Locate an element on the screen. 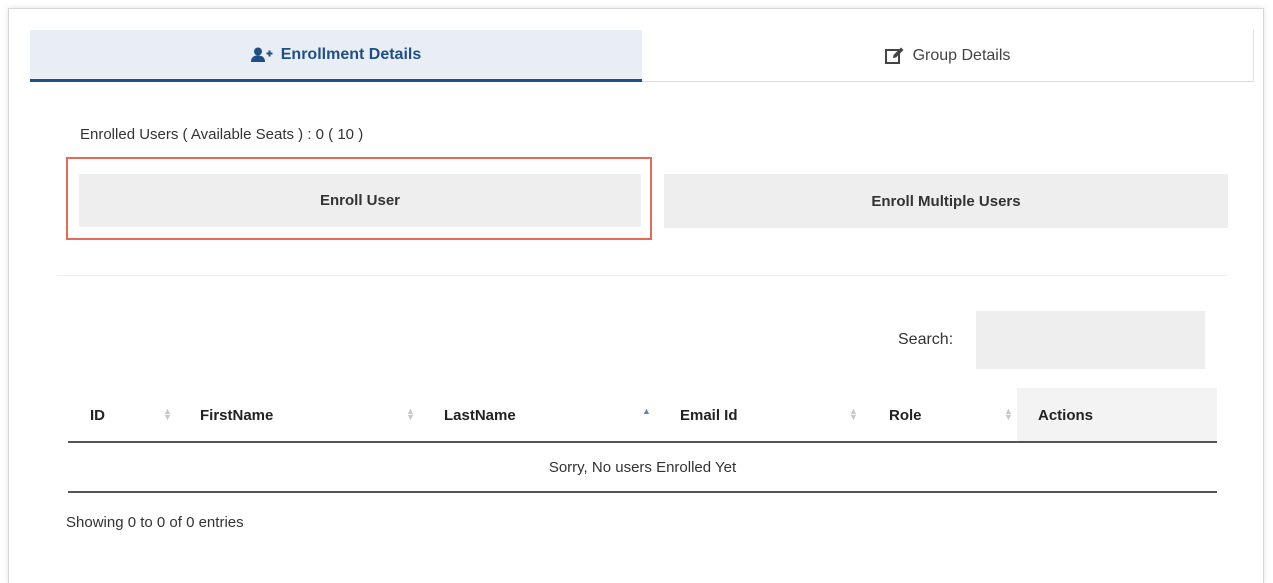 This screenshot has width=1273, height=583. enroll-multiple-users-button: Enroll Multiple Users is located at coordinates (946, 201).